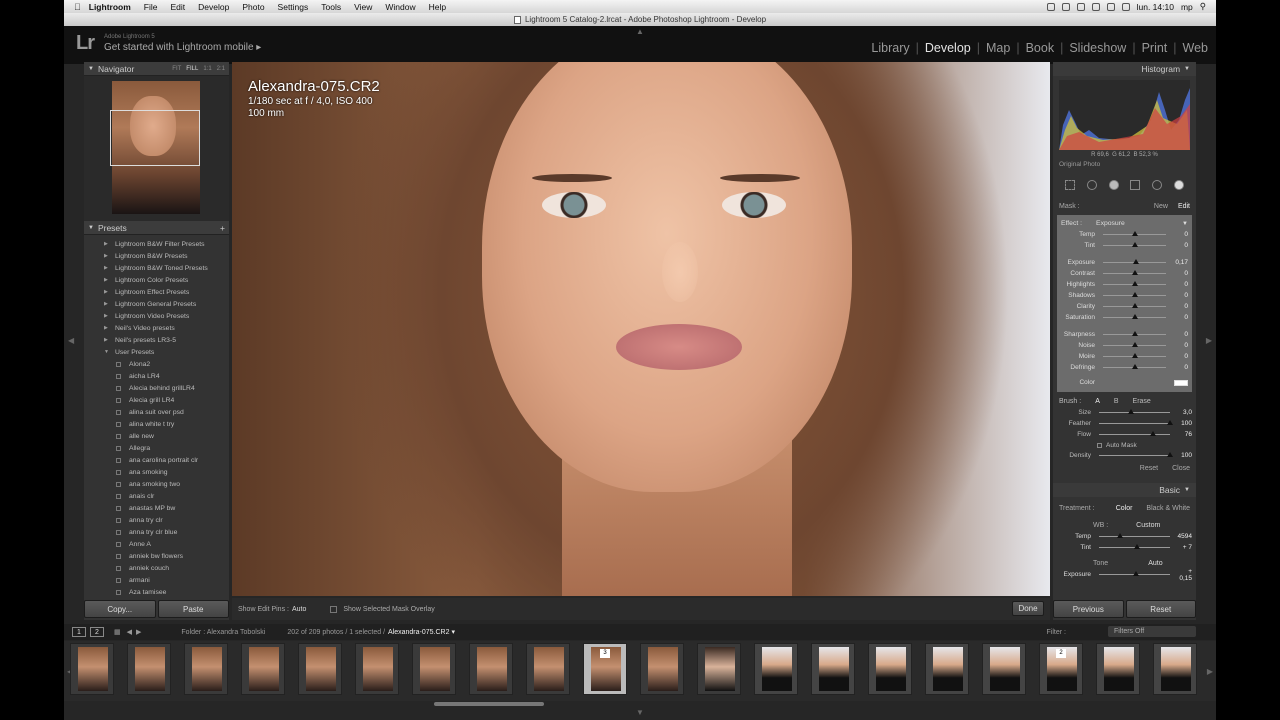  I want to click on module-book: Book, so click(1040, 48).